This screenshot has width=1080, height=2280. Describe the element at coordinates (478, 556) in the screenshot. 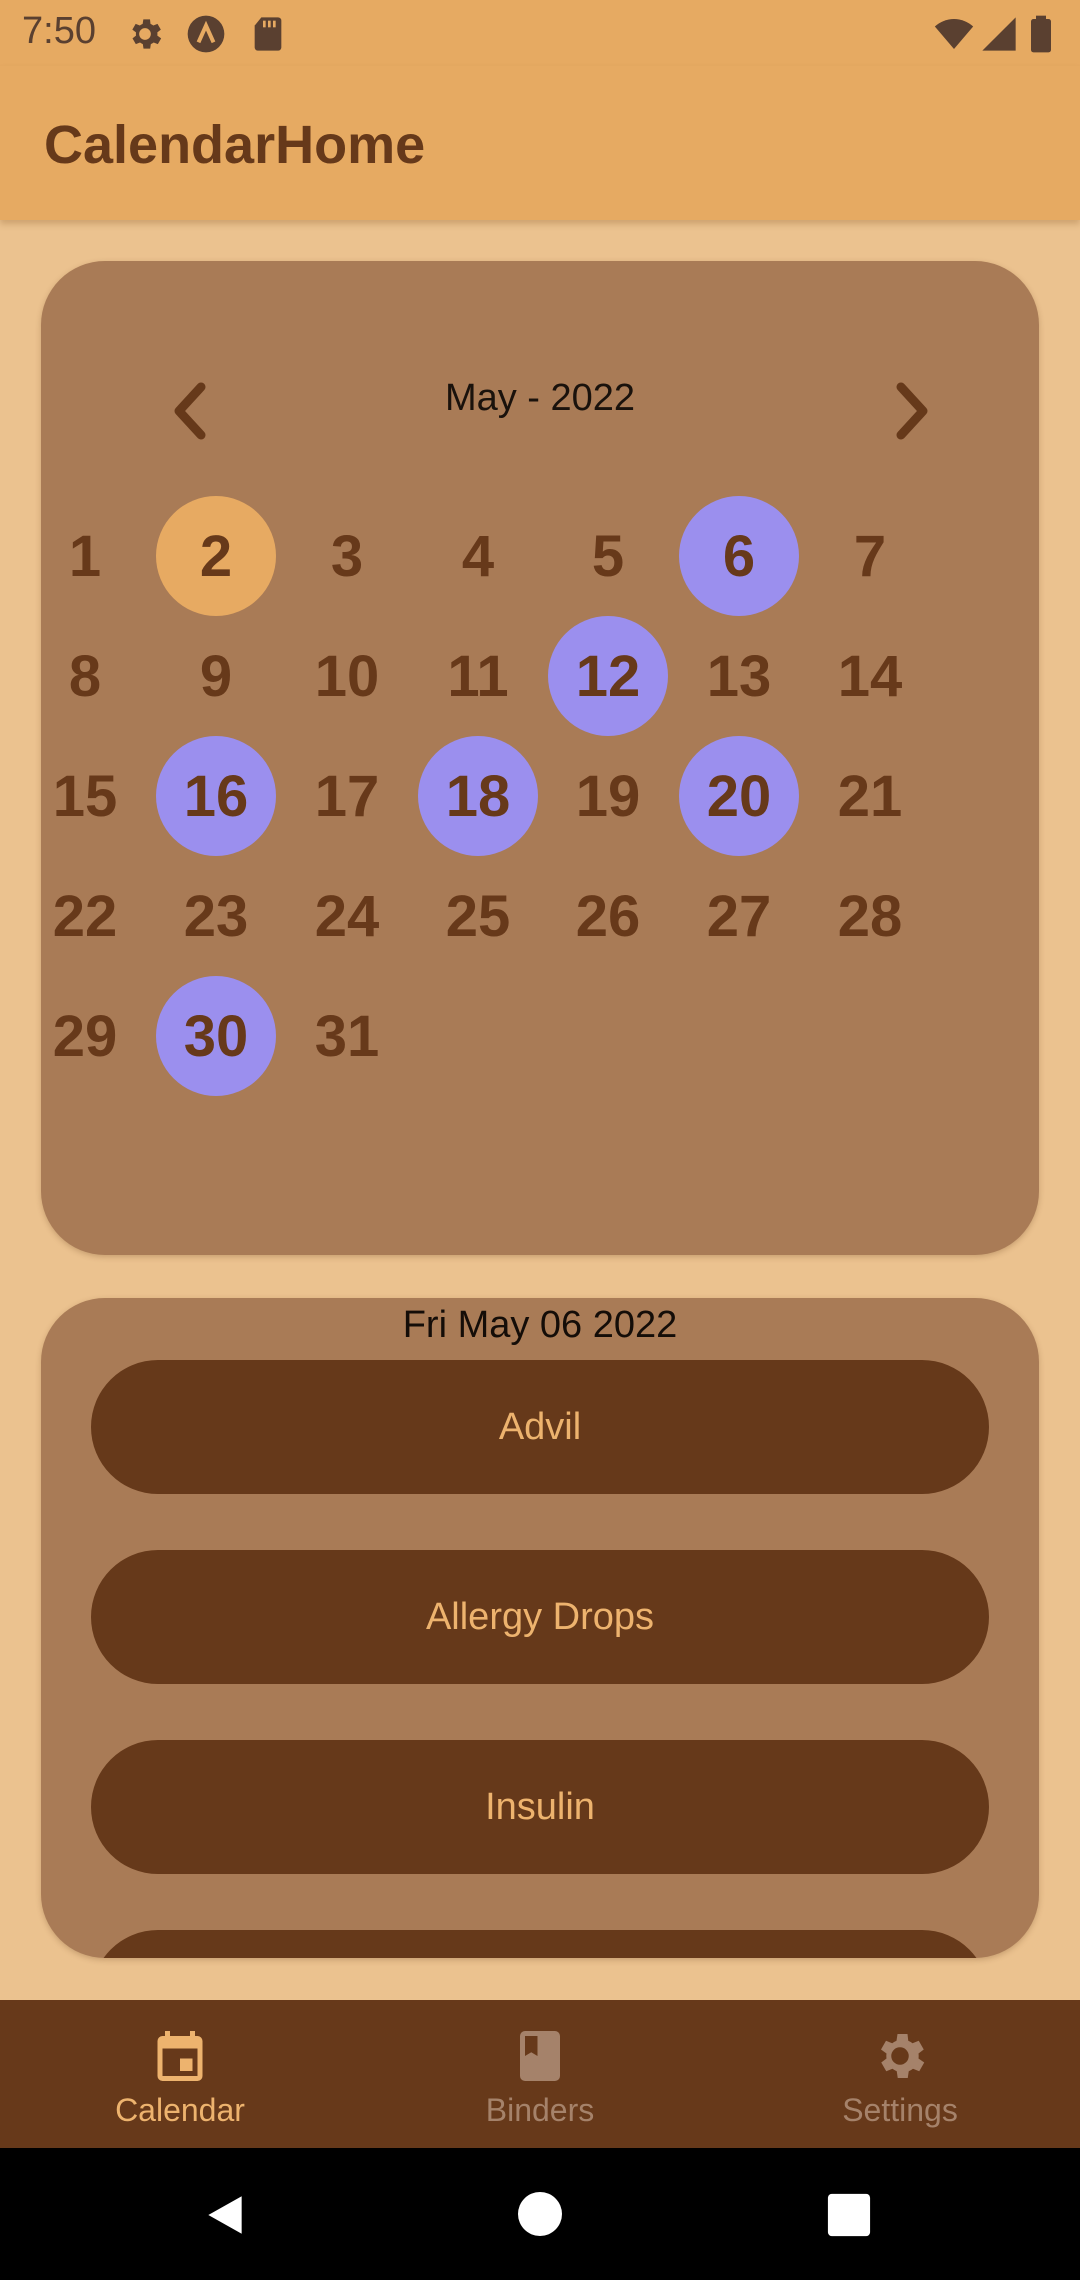

I see `calendar-day-4: 4` at that location.